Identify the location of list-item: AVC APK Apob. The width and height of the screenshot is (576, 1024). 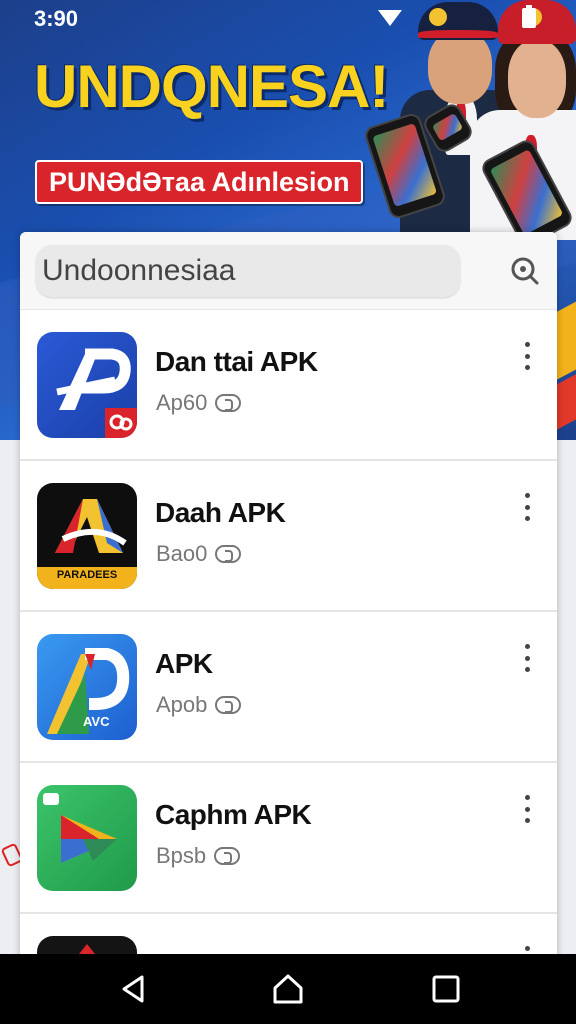
(288, 687).